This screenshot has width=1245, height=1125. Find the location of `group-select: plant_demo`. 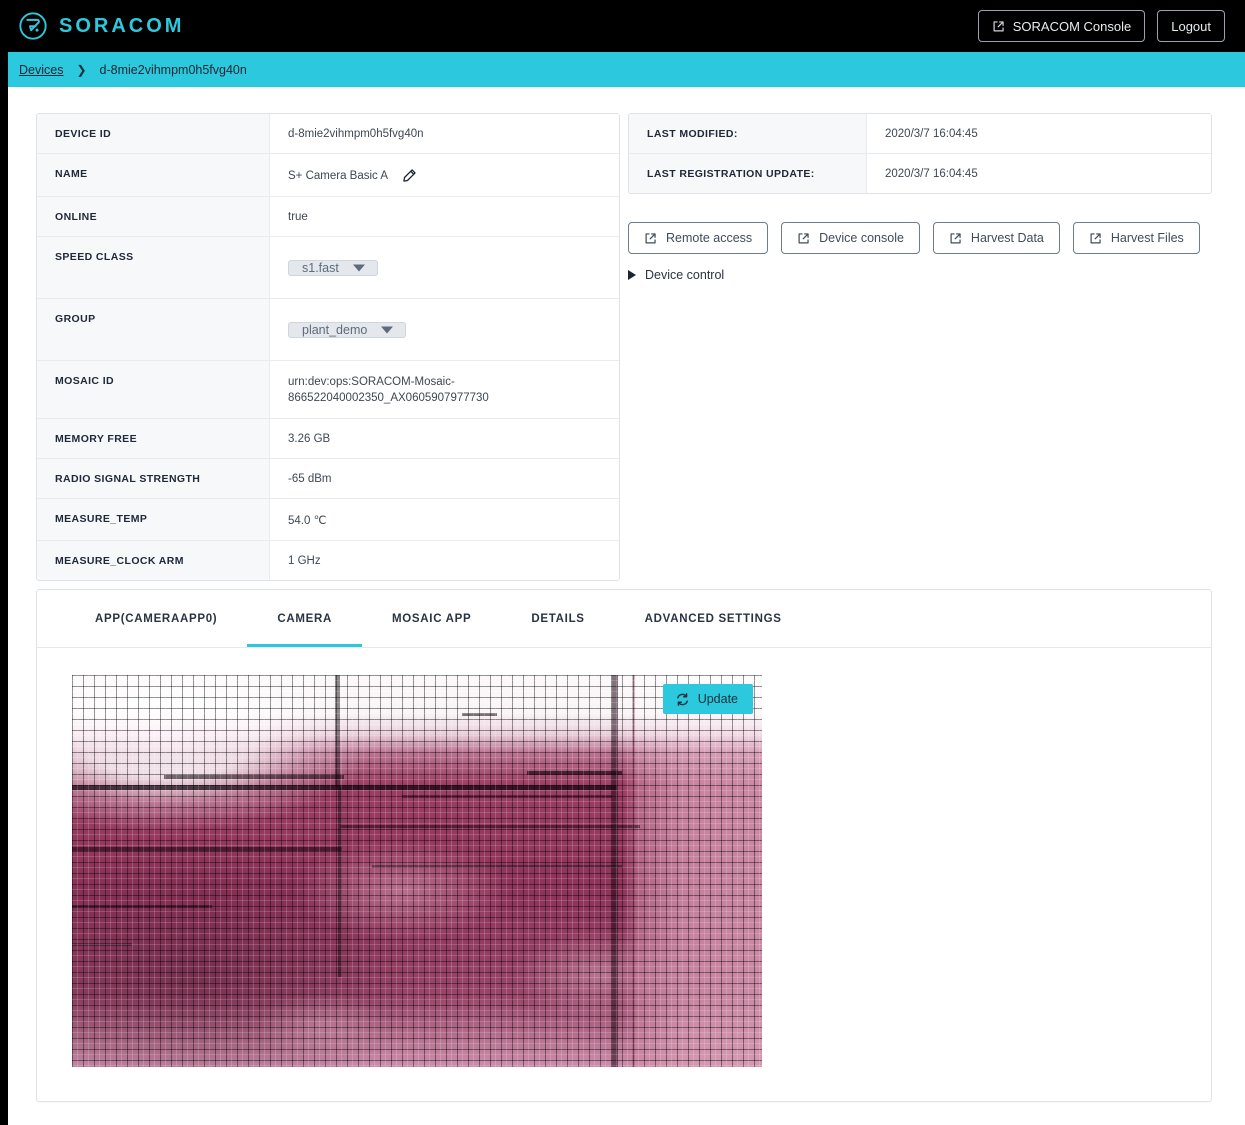

group-select: plant_demo is located at coordinates (347, 330).